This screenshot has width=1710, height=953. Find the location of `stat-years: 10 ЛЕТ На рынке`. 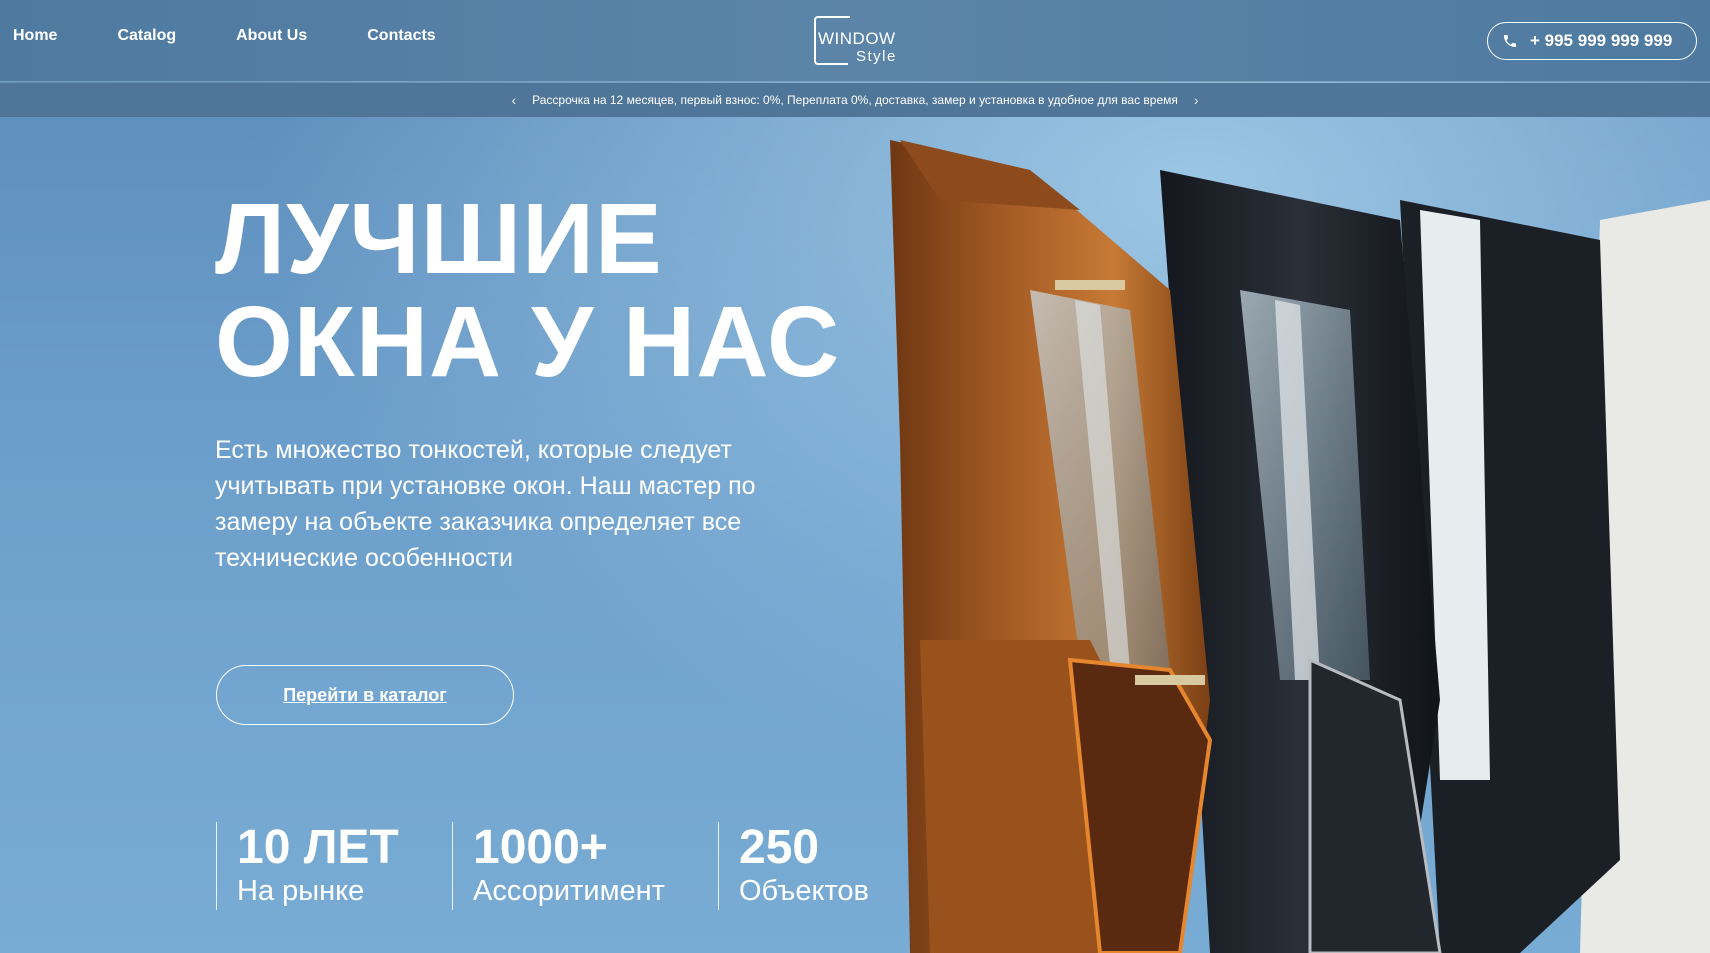

stat-years: 10 ЛЕТ На рынке is located at coordinates (334, 866).